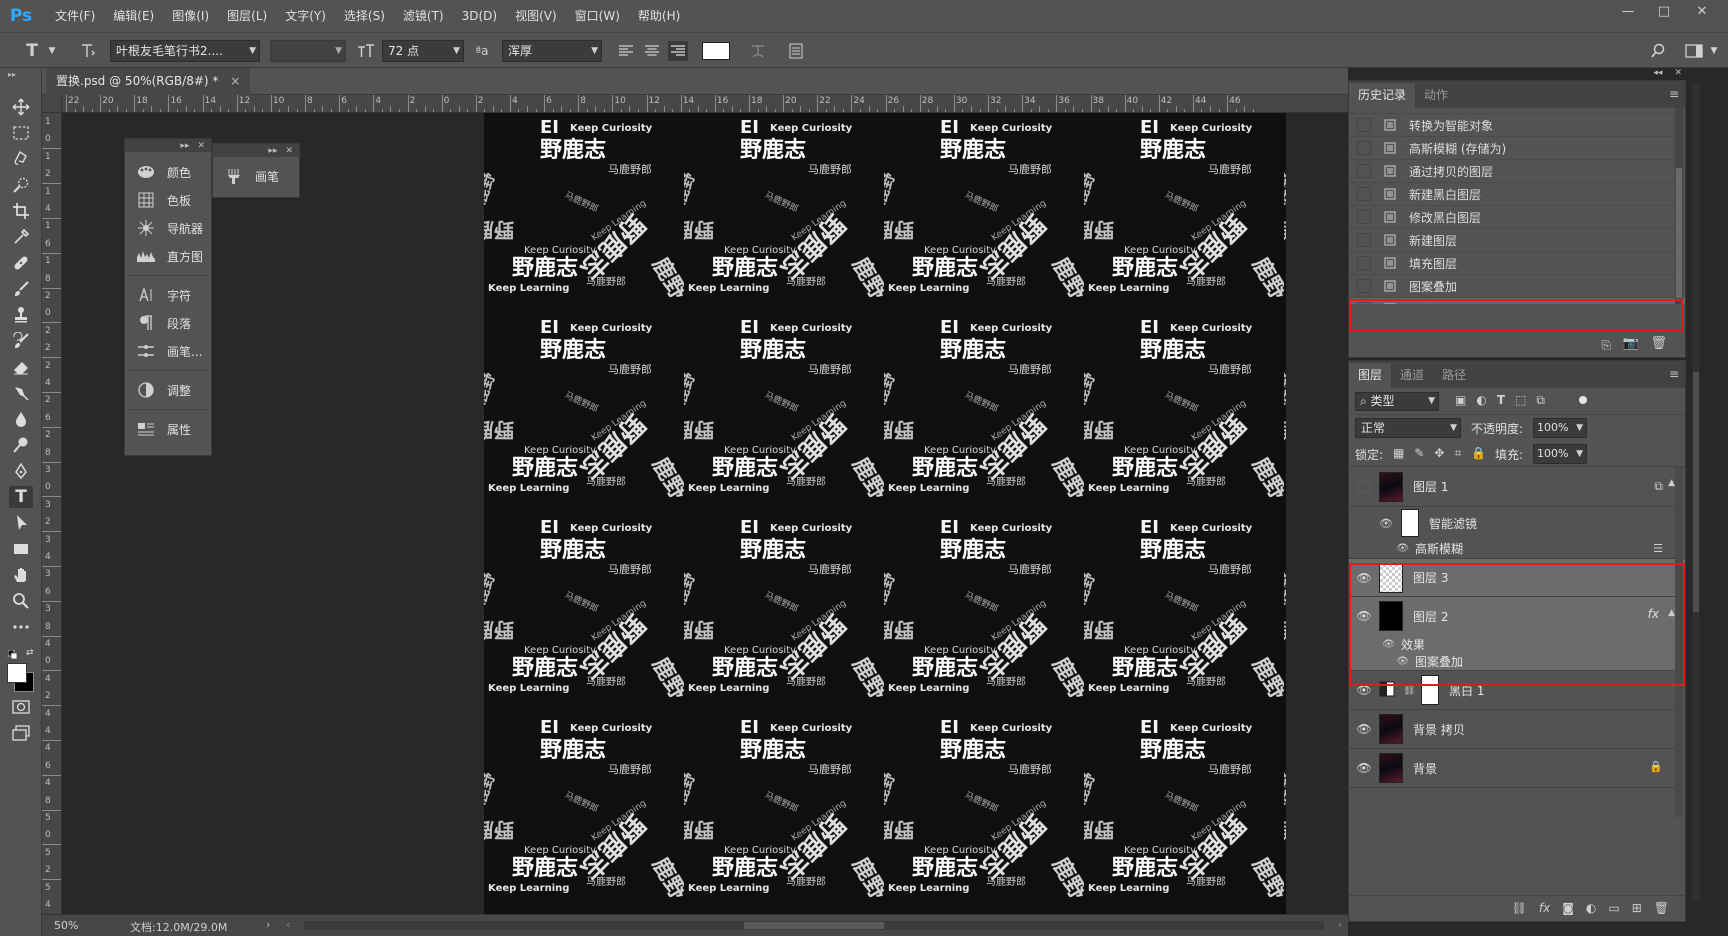  Describe the element at coordinates (1466, 690) in the screenshot. I see `layer-name: 黑白 1` at that location.